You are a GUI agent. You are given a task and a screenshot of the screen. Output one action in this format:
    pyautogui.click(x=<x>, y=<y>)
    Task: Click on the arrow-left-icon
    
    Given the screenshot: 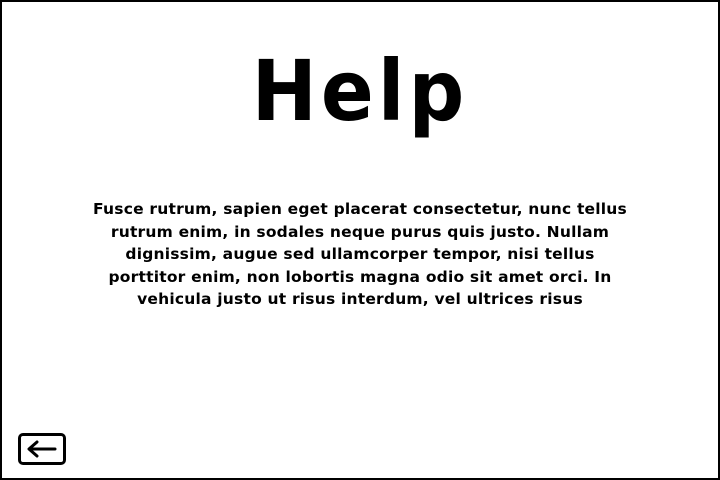 What is the action you would take?
    pyautogui.click(x=42, y=449)
    